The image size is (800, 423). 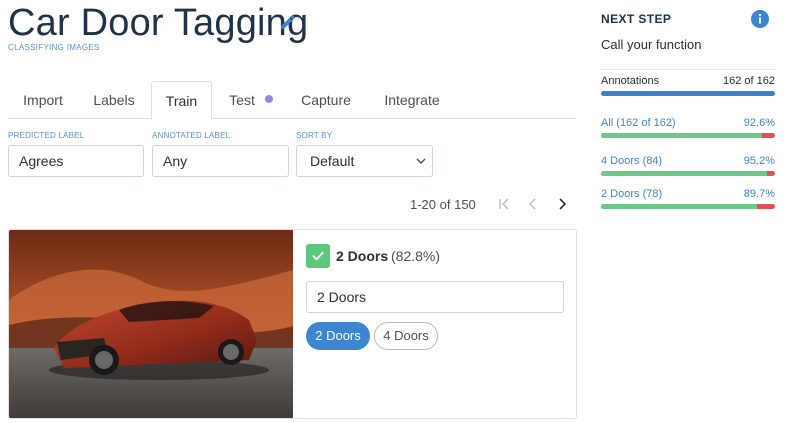 What do you see at coordinates (688, 69) in the screenshot?
I see `divider` at bounding box center [688, 69].